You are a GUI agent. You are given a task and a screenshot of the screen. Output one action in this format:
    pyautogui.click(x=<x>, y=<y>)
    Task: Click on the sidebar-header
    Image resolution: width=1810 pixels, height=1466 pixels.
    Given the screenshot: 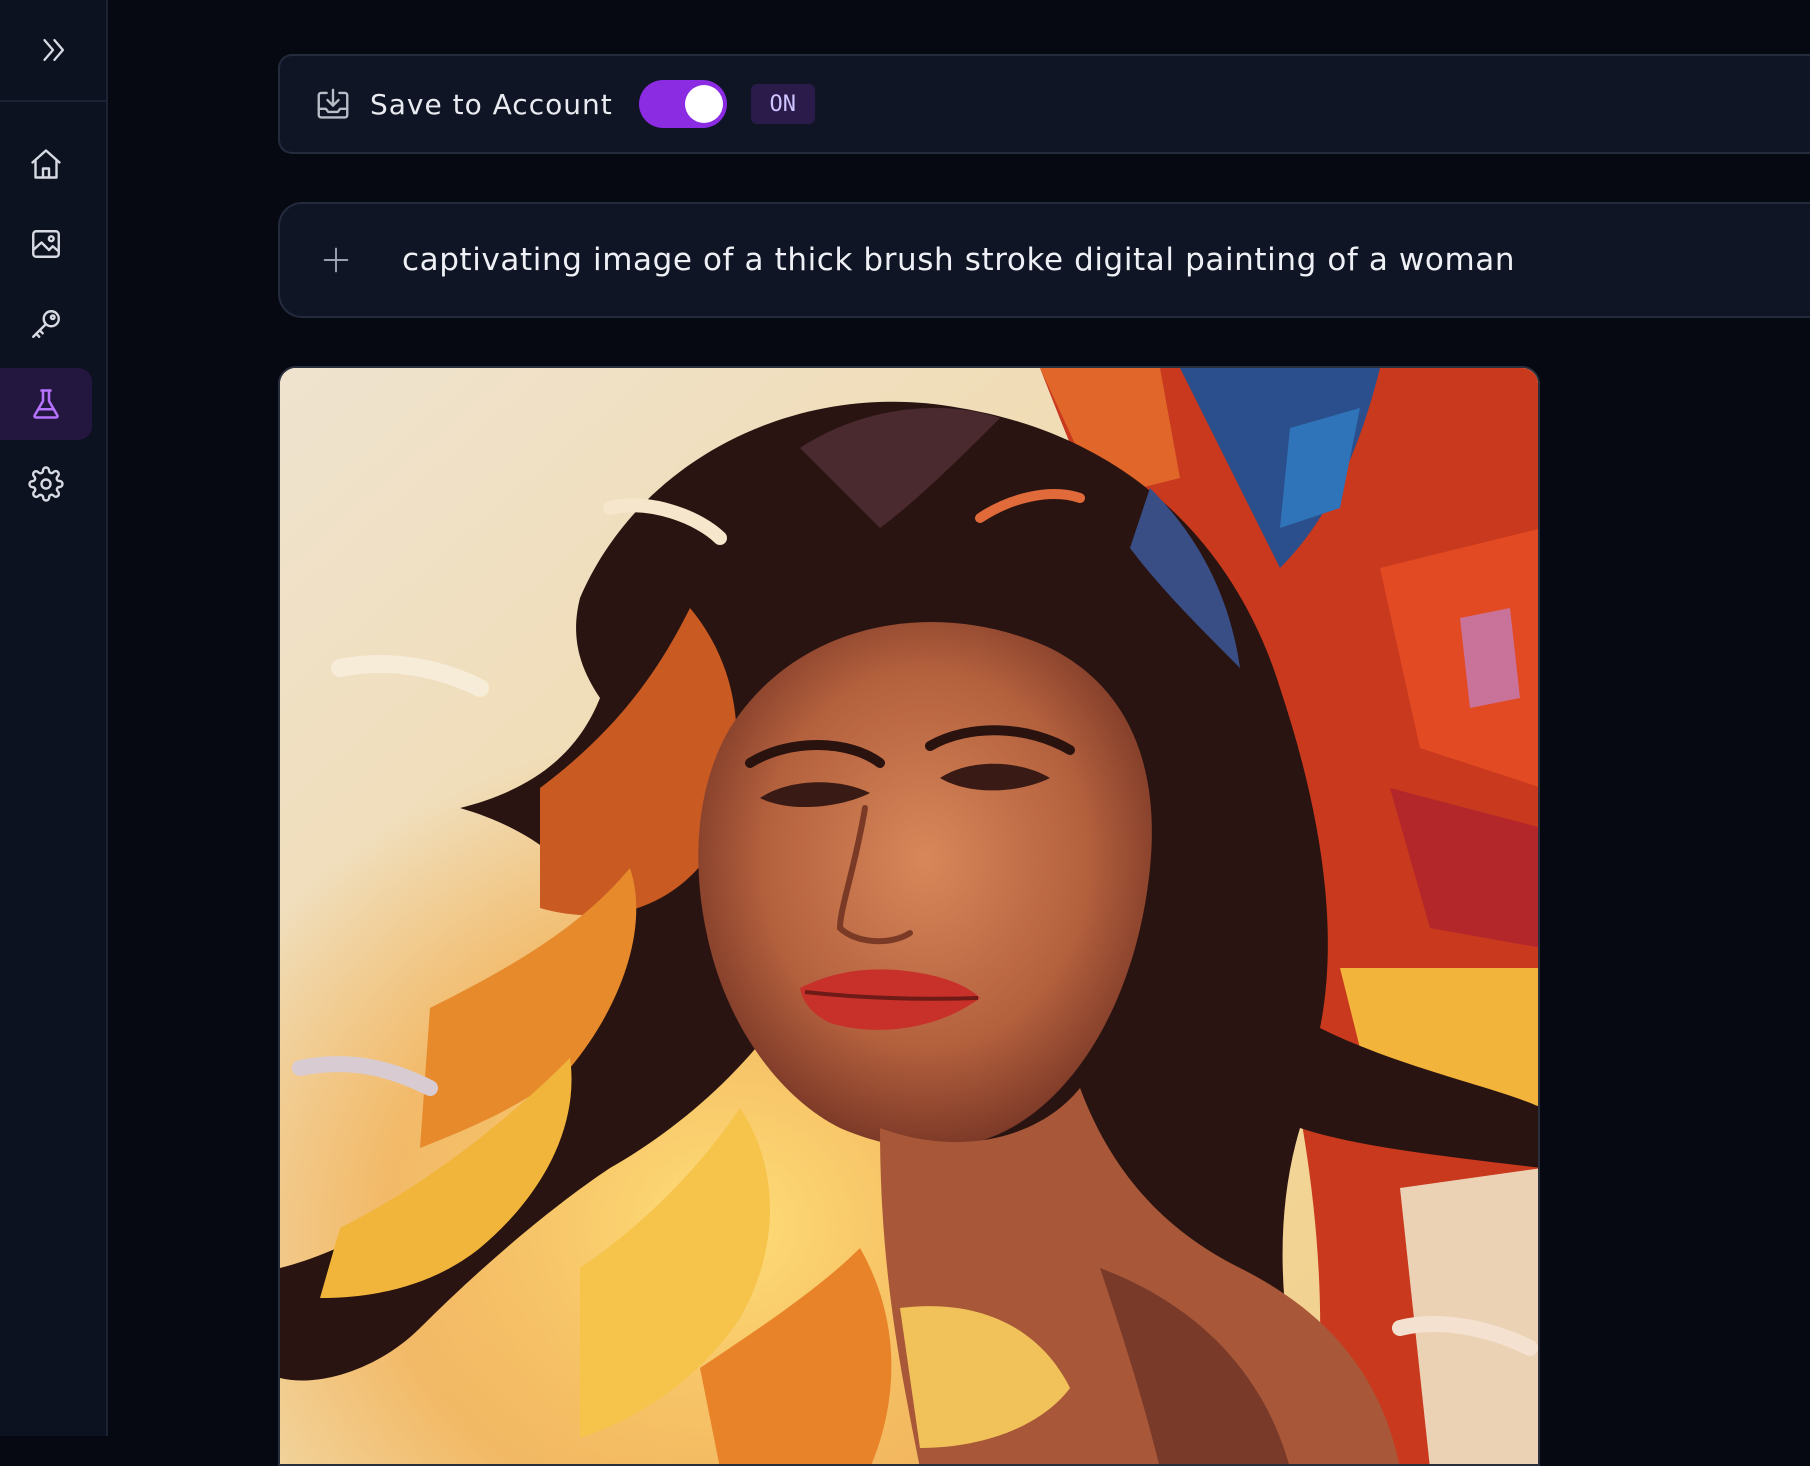 What is the action you would take?
    pyautogui.click(x=53, y=51)
    